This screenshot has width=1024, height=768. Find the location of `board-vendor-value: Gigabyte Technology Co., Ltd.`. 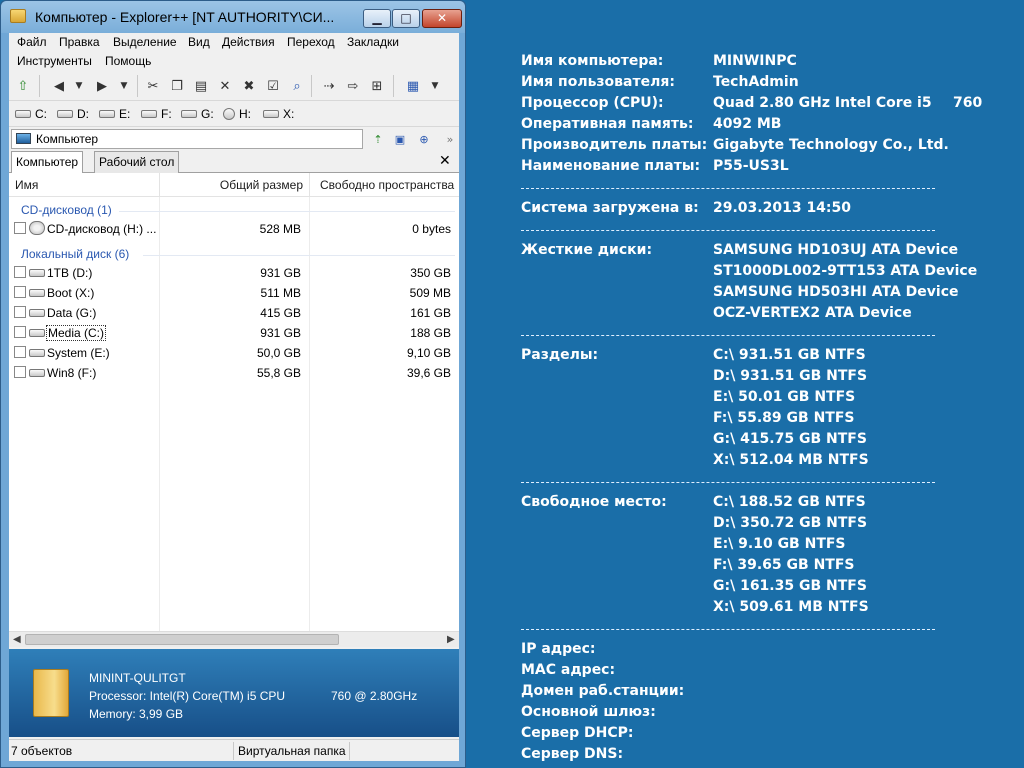

board-vendor-value: Gigabyte Technology Co., Ltd. is located at coordinates (831, 145).